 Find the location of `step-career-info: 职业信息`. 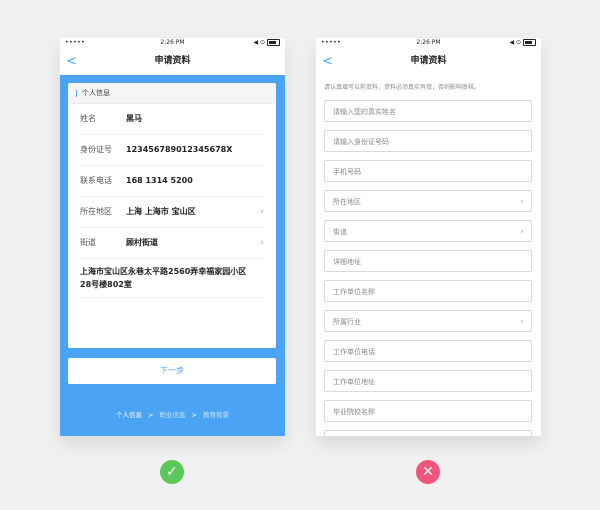

step-career-info: 职业信息 is located at coordinates (172, 415).